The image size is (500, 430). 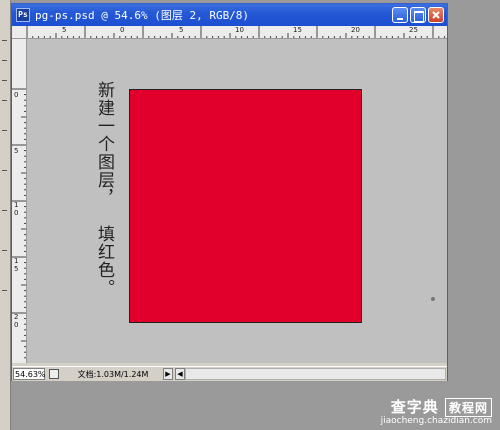 What do you see at coordinates (142, 15) in the screenshot?
I see `window-title: pg-ps.psd @ 54.6% (图层 2, RGB/8)` at bounding box center [142, 15].